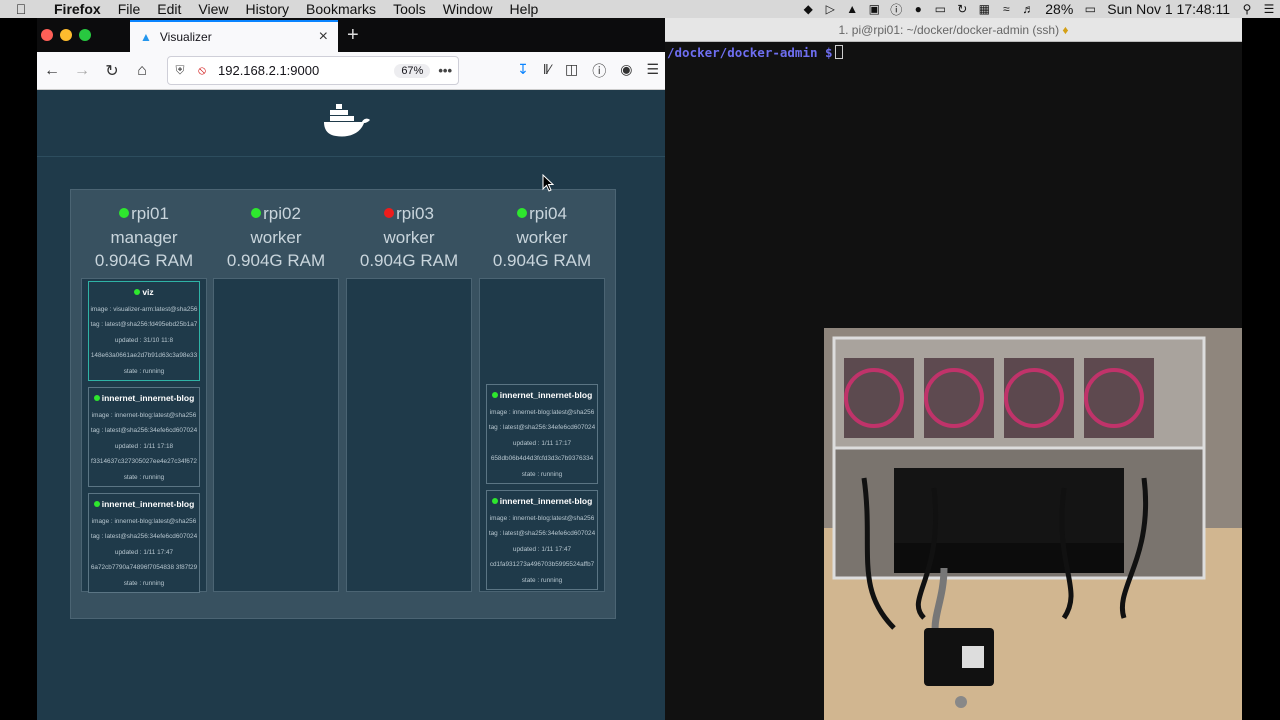 This screenshot has width=1280, height=720. I want to click on tracking-shield-icon: ⛨, so click(180, 70).